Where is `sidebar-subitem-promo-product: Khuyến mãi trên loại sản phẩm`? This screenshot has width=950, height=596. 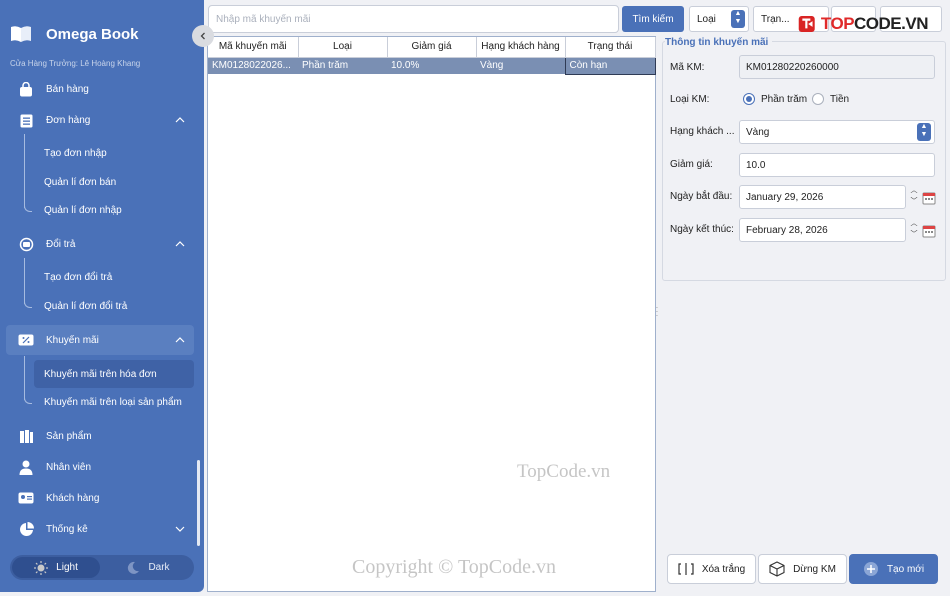 sidebar-subitem-promo-product: Khuyến mãi trên loại sản phẩm is located at coordinates (114, 402).